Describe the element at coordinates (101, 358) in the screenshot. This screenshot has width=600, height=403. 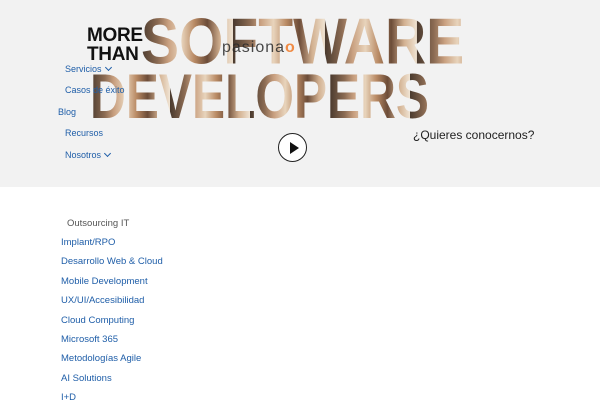
I see `service-link-metodologias-agile: Metodologías Agile` at that location.